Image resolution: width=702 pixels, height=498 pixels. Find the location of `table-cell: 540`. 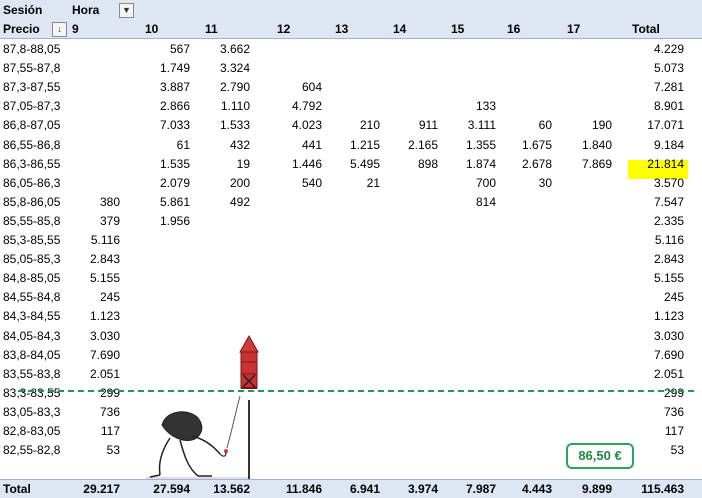

table-cell: 540 is located at coordinates (311, 183).